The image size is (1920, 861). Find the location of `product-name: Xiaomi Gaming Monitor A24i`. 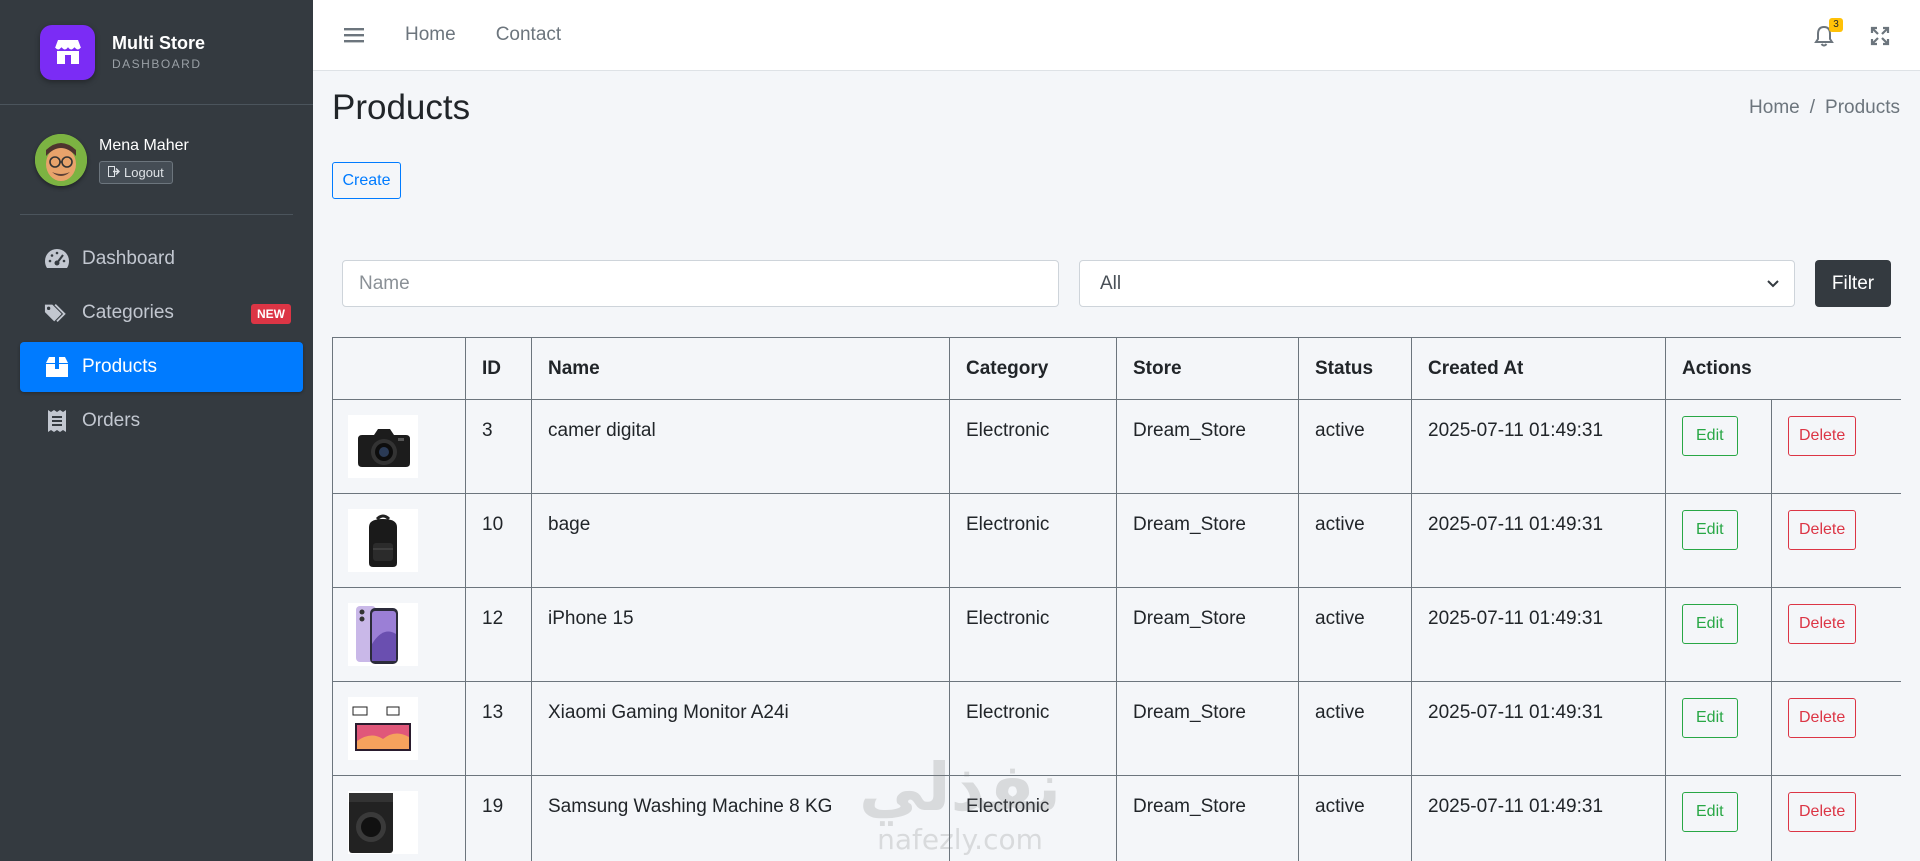

product-name: Xiaomi Gaming Monitor A24i is located at coordinates (740, 728).